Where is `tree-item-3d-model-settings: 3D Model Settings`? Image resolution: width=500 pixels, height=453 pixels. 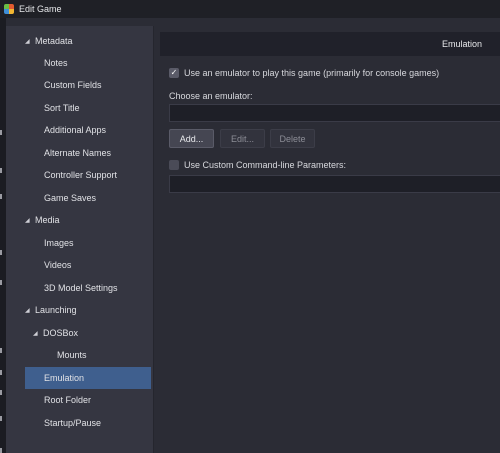 tree-item-3d-model-settings: 3D Model Settings is located at coordinates (88, 288).